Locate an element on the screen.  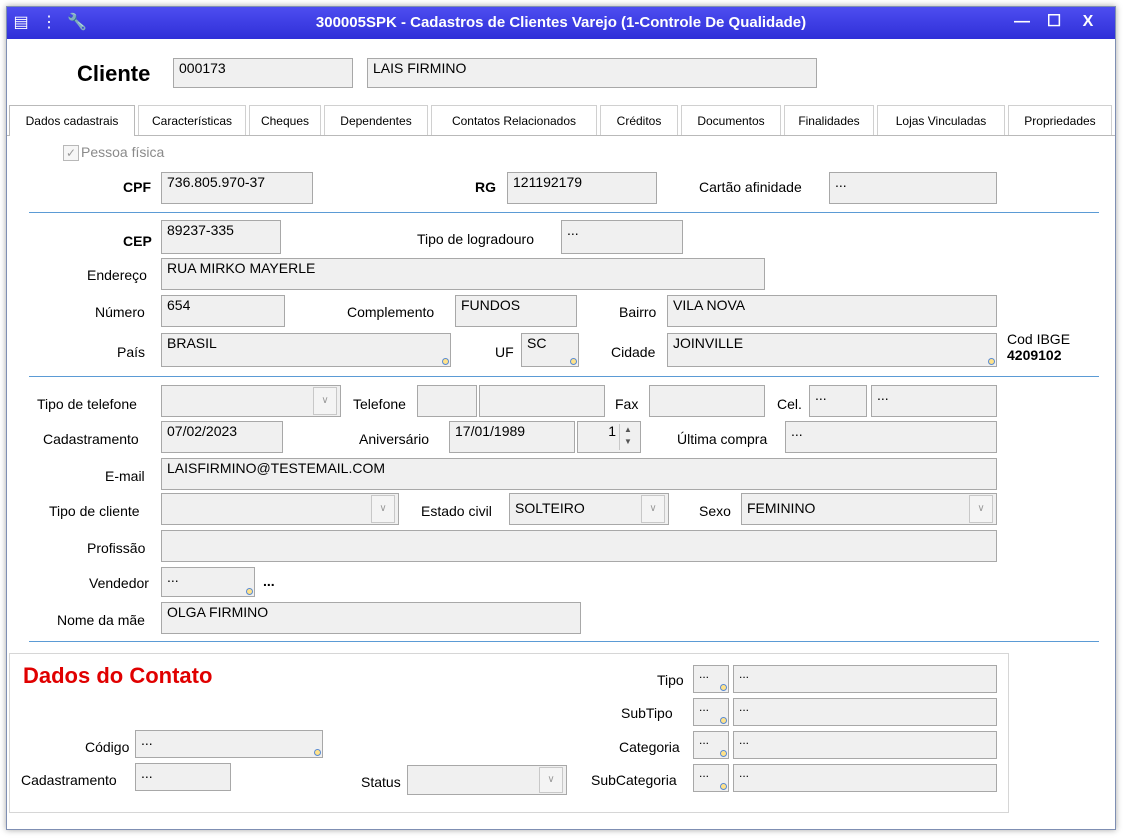
aniversario-field: 17/01/1989 is located at coordinates (512, 437).